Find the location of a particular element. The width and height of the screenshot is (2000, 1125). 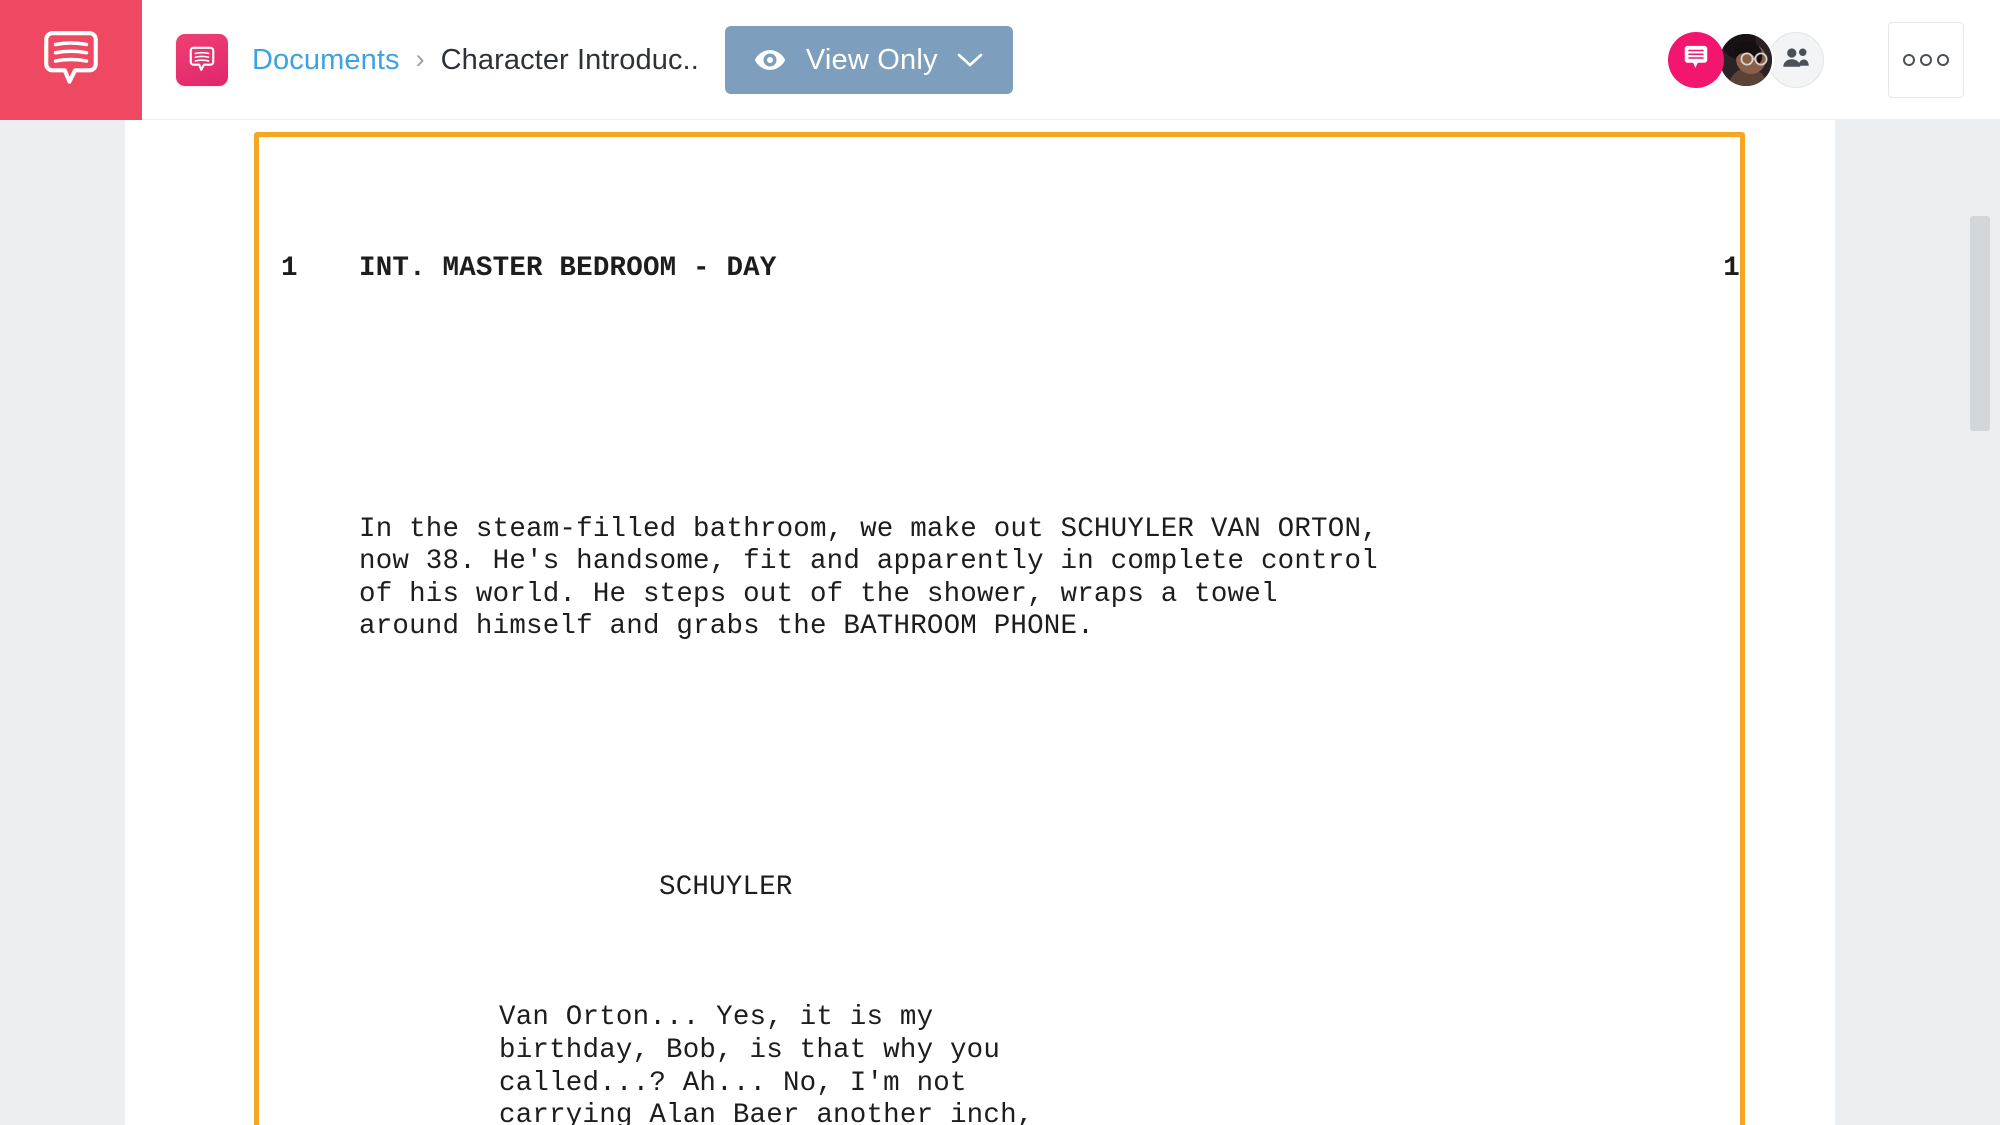

three-dots-icon is located at coordinates (1909, 60).